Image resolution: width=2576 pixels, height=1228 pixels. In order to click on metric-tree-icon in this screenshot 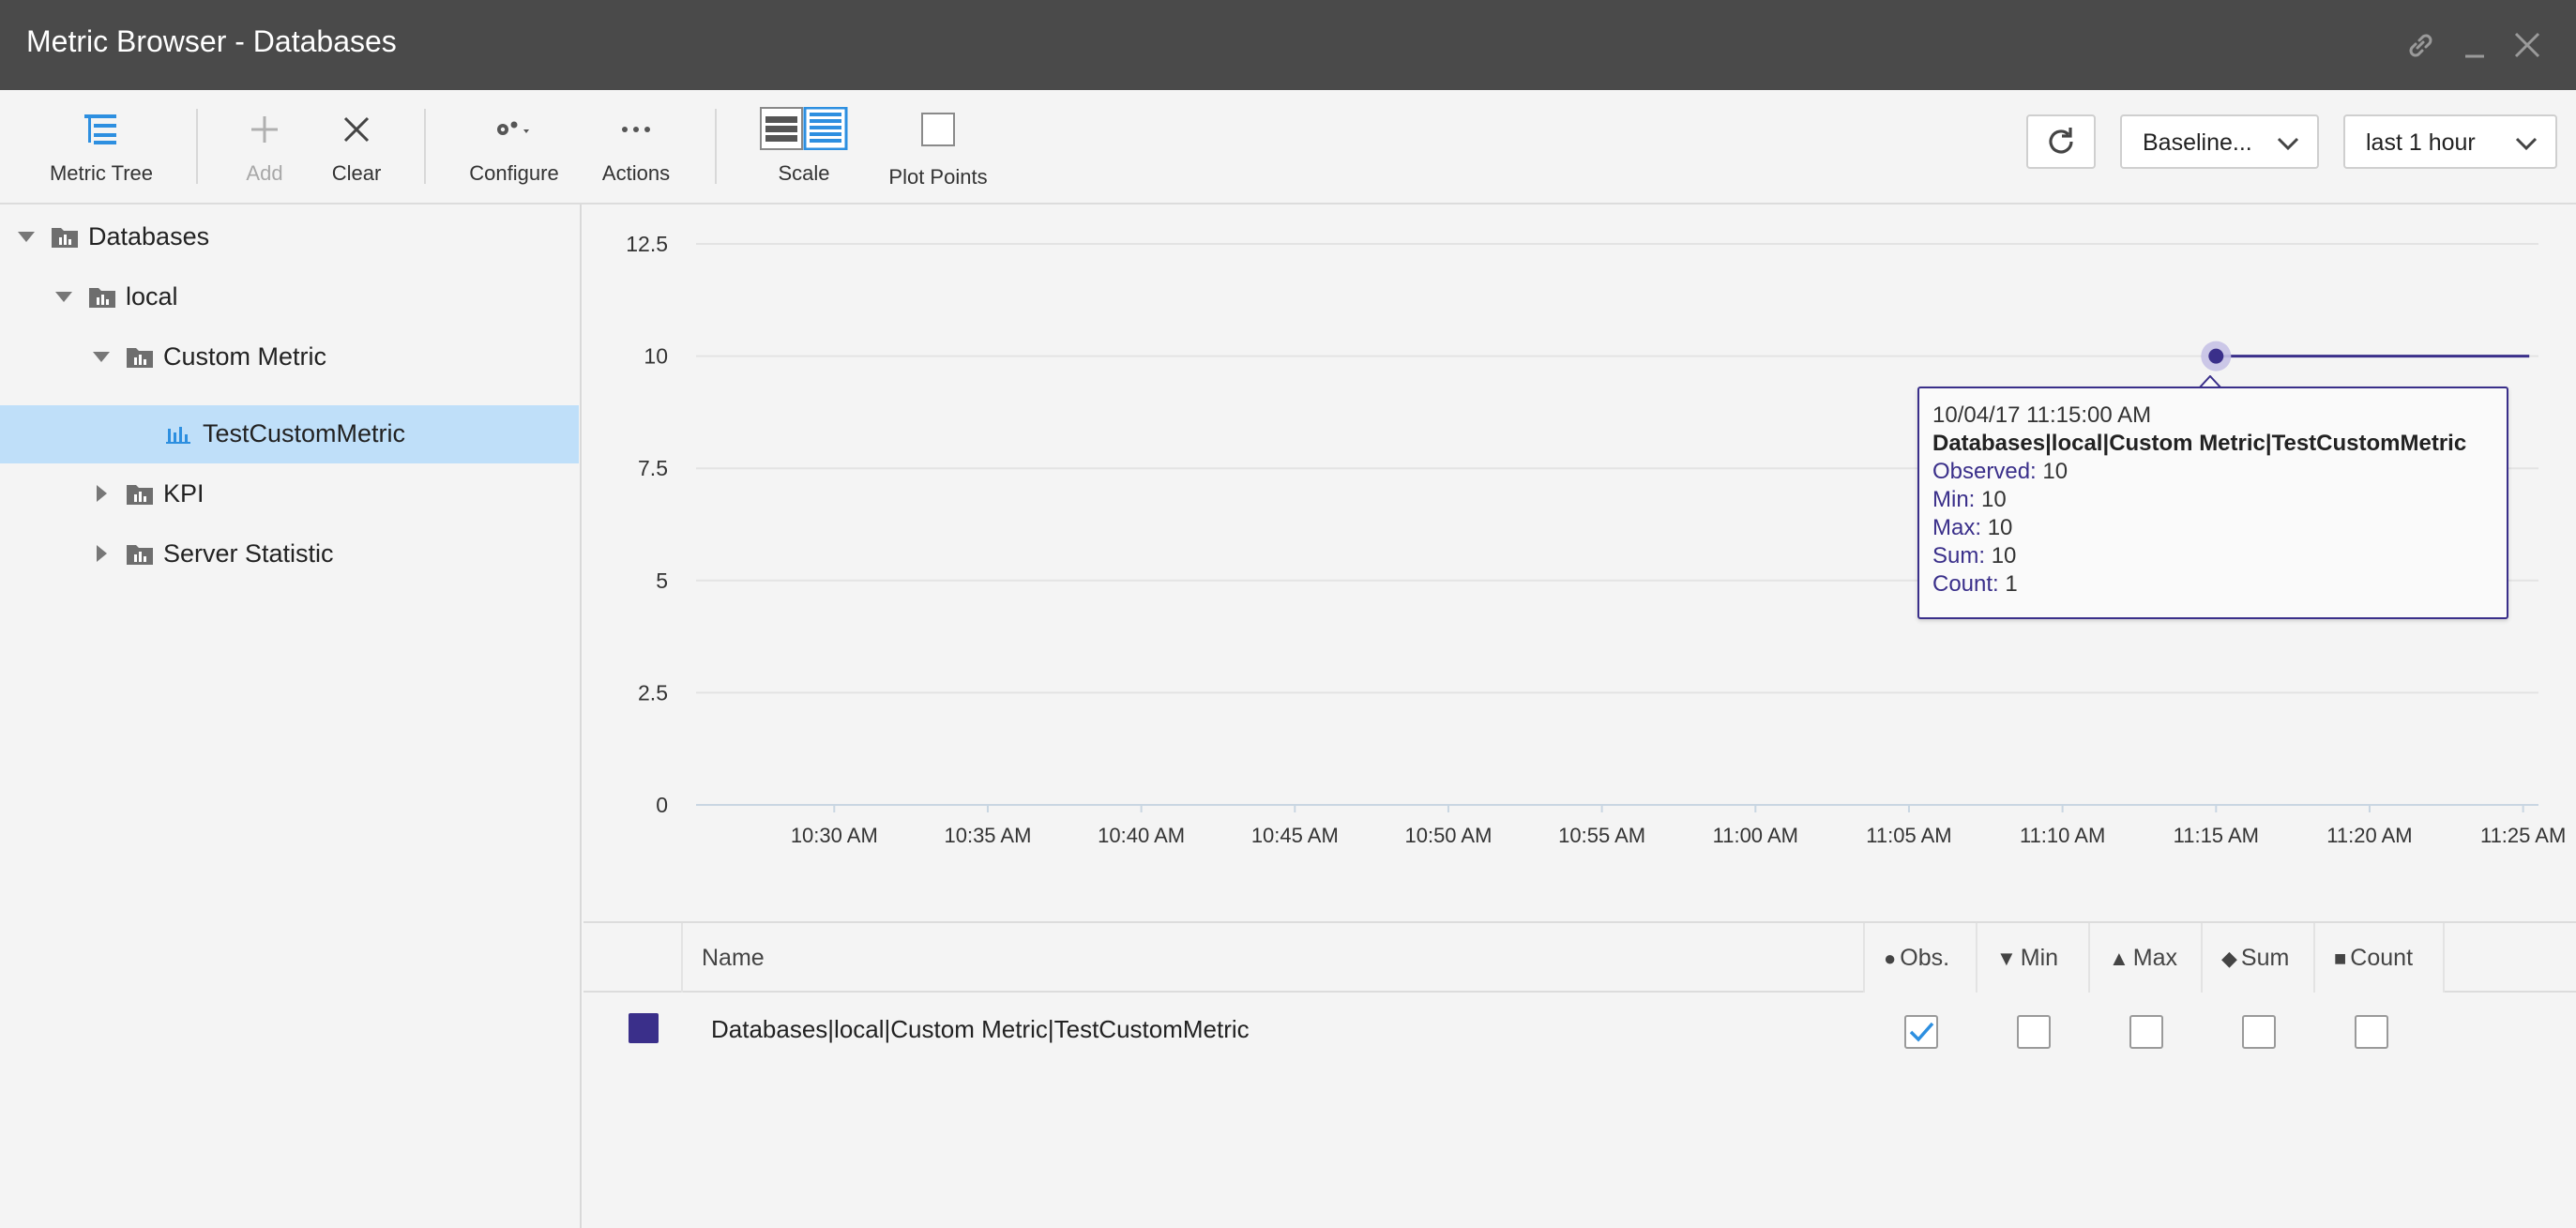, I will do `click(101, 129)`.